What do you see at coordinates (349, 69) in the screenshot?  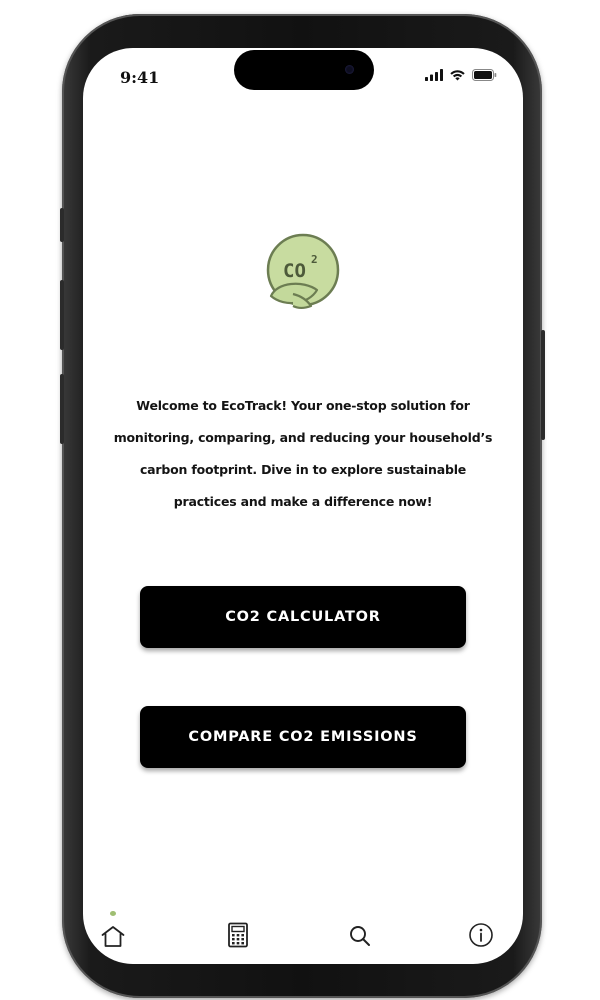 I see `front-camera` at bounding box center [349, 69].